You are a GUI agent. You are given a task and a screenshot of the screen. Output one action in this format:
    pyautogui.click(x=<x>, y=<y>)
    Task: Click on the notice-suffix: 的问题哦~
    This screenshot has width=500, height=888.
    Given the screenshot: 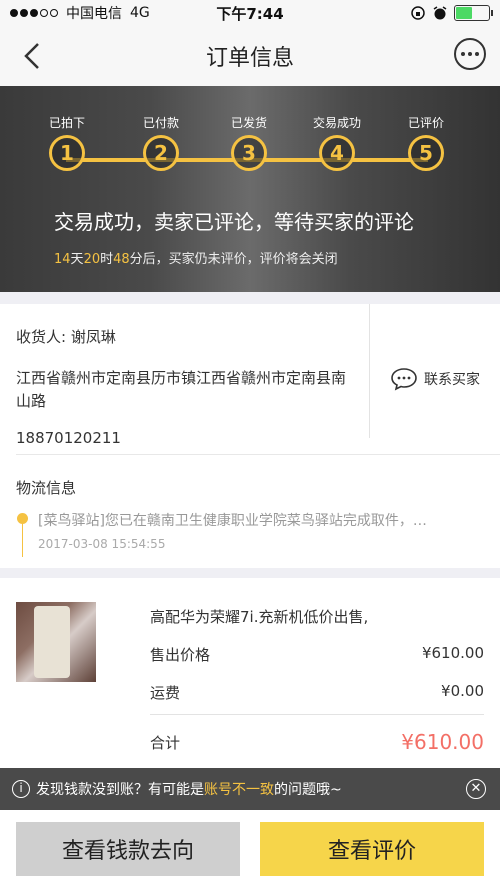 What is the action you would take?
    pyautogui.click(x=308, y=790)
    